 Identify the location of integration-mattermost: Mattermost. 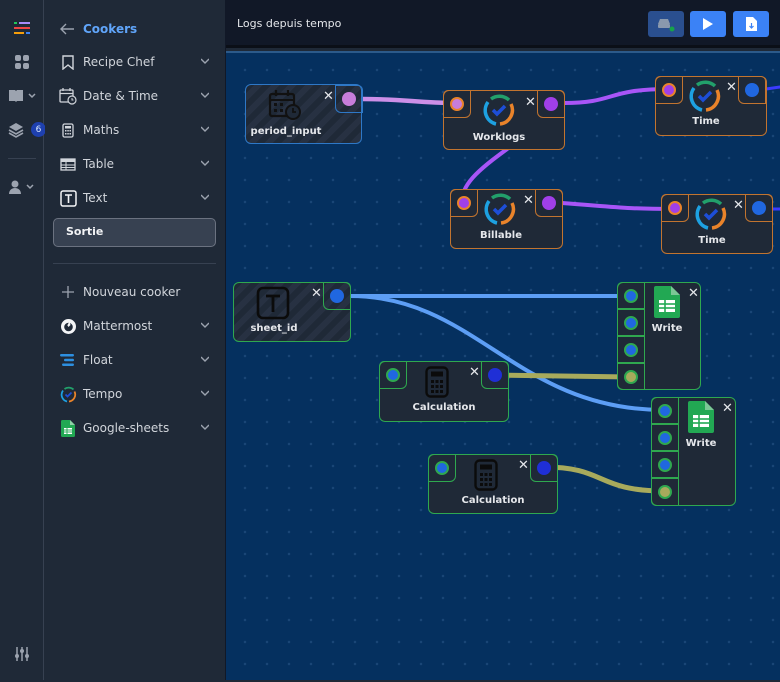
(139, 326).